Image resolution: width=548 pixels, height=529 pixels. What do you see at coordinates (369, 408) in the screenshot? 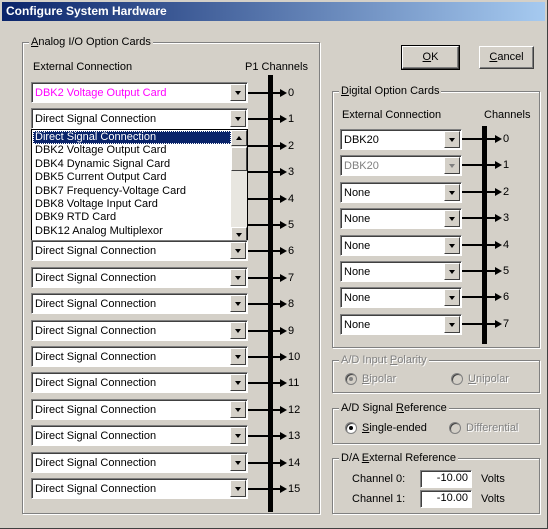
I see `ad-signal-label-pre: A/D Signal` at bounding box center [369, 408].